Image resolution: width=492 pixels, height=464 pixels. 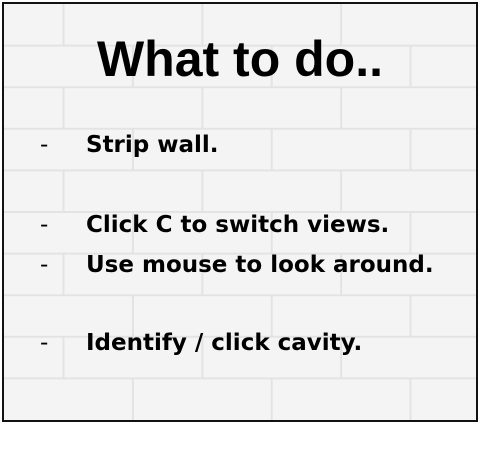 I want to click on instruction-text: Use mouse to look around., so click(x=260, y=265).